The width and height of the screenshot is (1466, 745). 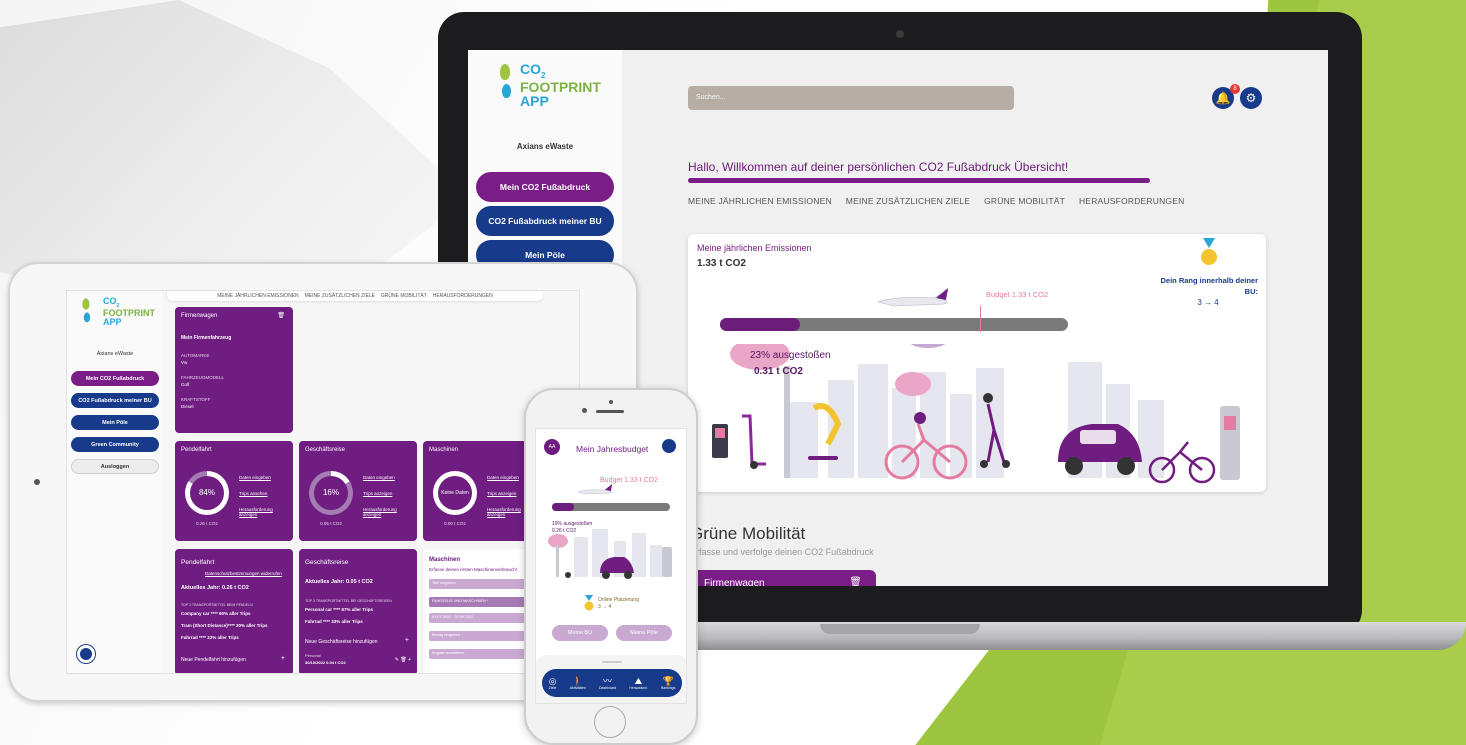 I want to click on phone-progress-track, so click(x=611, y=507).